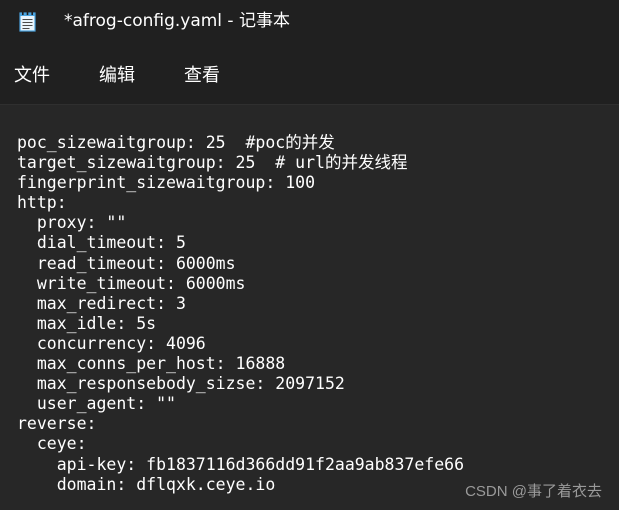 This screenshot has width=619, height=510. What do you see at coordinates (57, 424) in the screenshot?
I see `code-line: reverse:` at bounding box center [57, 424].